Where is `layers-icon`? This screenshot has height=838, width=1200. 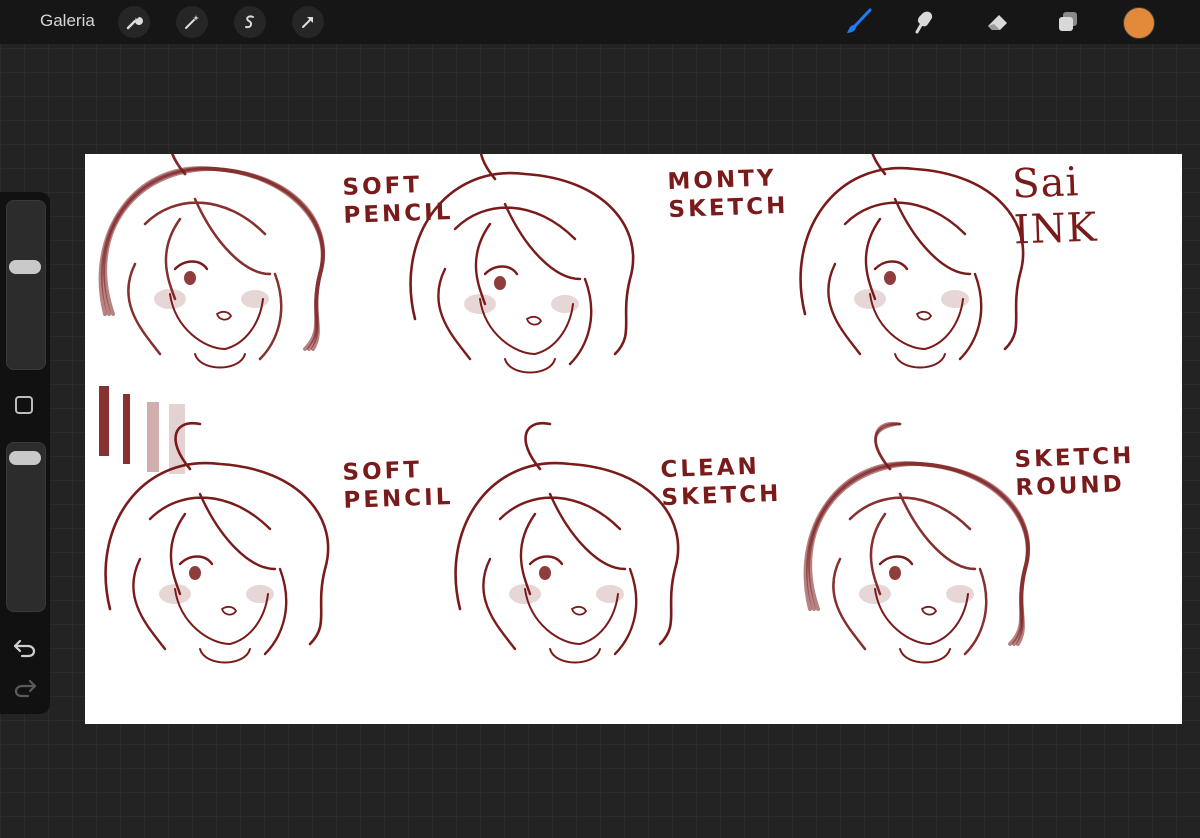 layers-icon is located at coordinates (1068, 21).